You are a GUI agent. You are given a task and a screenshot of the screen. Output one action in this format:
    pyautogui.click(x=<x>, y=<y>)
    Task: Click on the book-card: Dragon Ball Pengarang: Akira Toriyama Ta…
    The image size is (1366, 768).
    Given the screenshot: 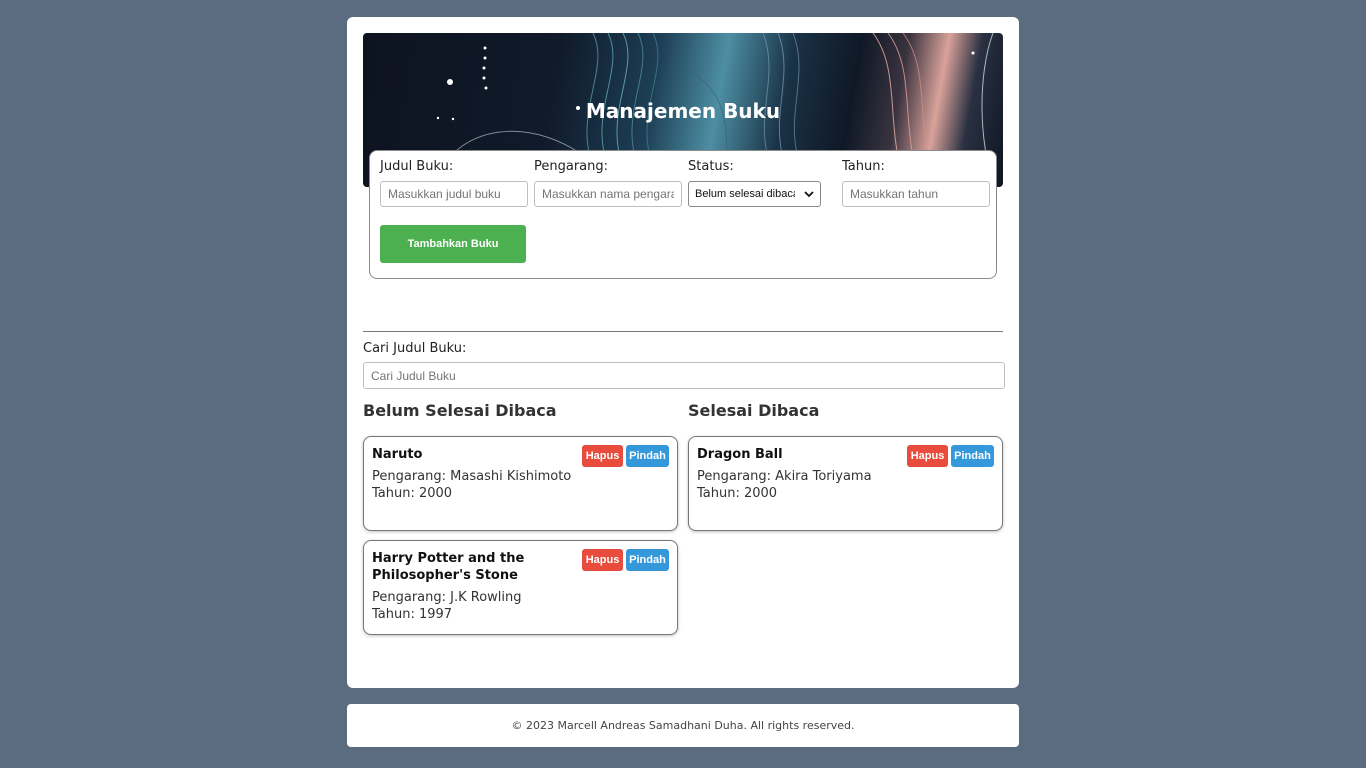 What is the action you would take?
    pyautogui.click(x=845, y=483)
    